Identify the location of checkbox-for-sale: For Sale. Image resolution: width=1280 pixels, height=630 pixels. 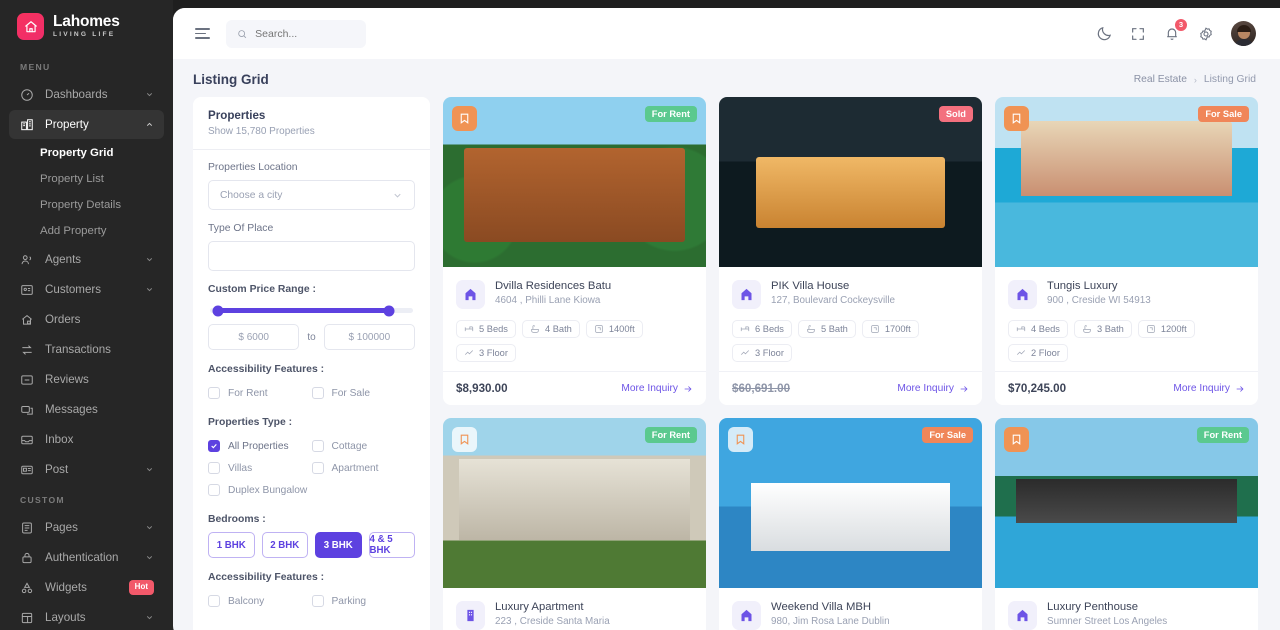
(363, 393).